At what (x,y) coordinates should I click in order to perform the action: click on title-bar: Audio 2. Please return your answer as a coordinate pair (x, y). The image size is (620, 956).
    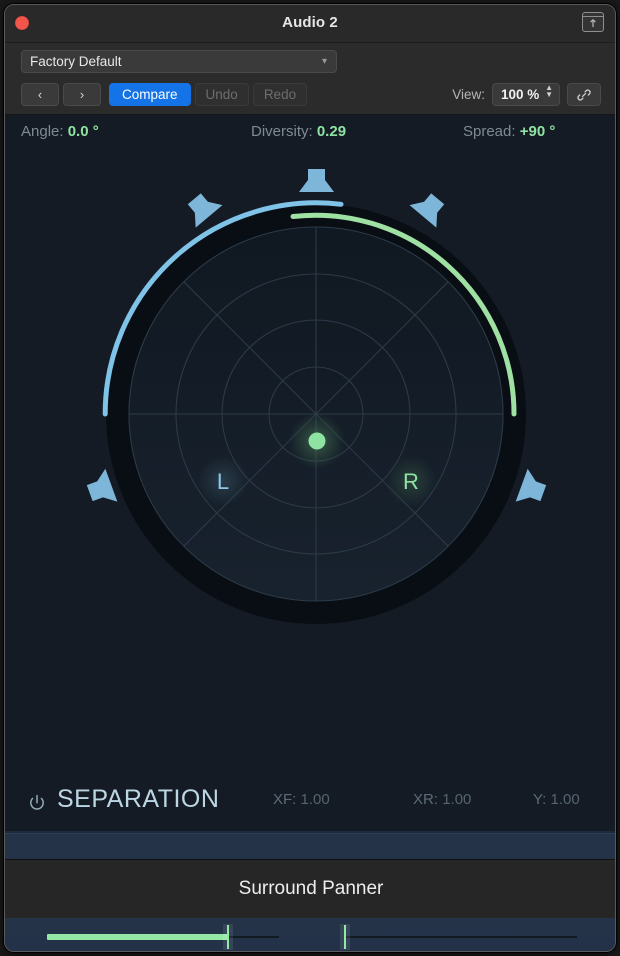
    Looking at the image, I should click on (310, 24).